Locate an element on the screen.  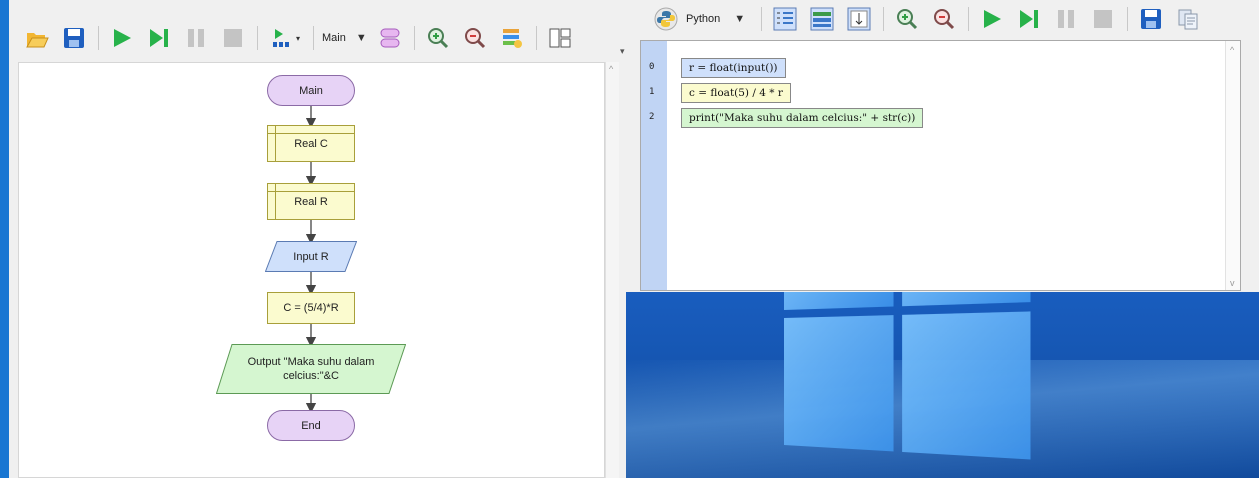
folder-open-icon is located at coordinates (37, 40).